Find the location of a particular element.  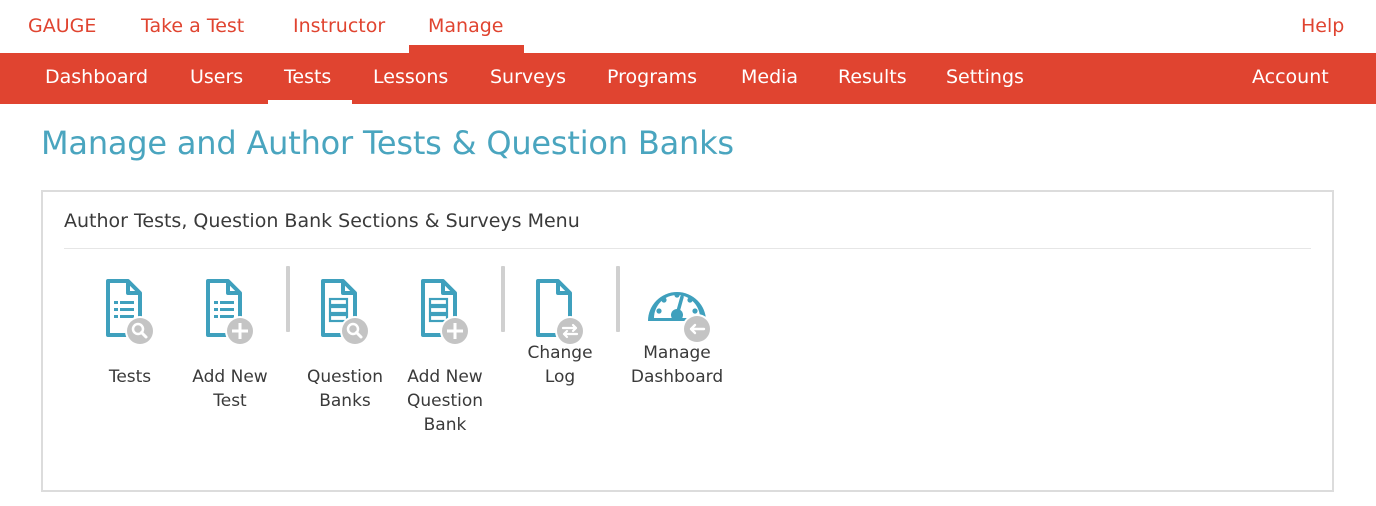

divider is located at coordinates (687, 248).